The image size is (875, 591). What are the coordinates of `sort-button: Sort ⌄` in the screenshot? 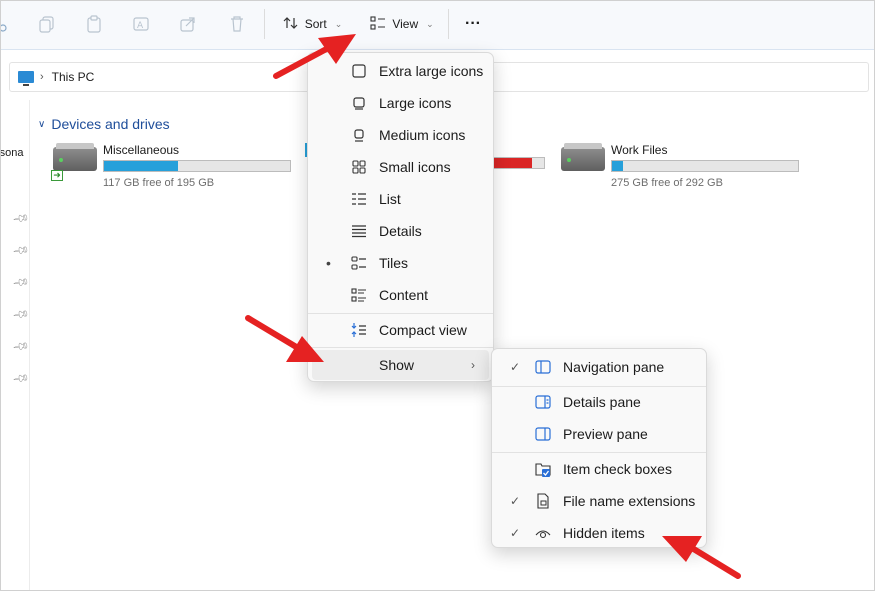 It's located at (312, 24).